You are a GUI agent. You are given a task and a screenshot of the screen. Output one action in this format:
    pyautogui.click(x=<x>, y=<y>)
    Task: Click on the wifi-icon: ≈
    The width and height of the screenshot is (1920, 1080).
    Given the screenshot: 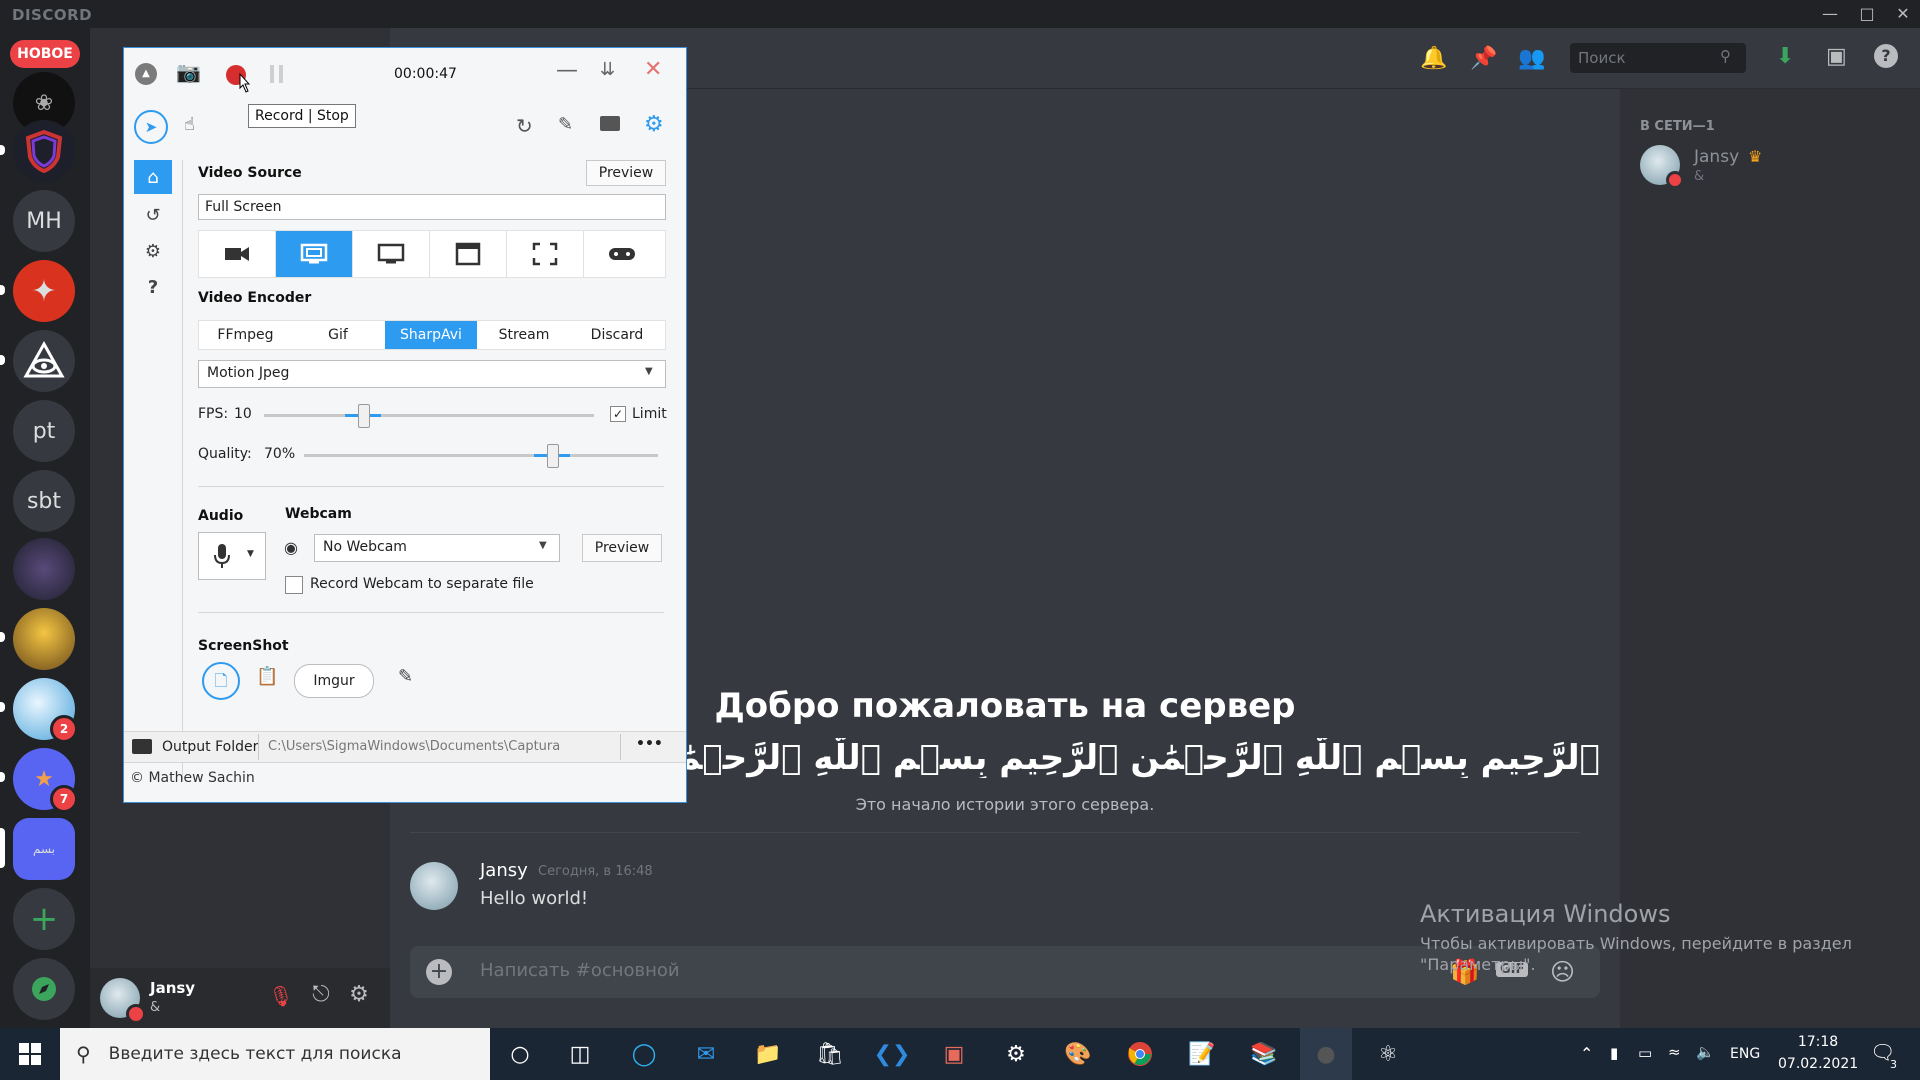 What is the action you would take?
    pyautogui.click(x=1674, y=1052)
    